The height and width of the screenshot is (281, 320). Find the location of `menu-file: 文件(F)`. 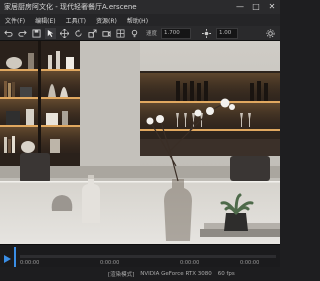

menu-file: 文件(F) is located at coordinates (15, 20).